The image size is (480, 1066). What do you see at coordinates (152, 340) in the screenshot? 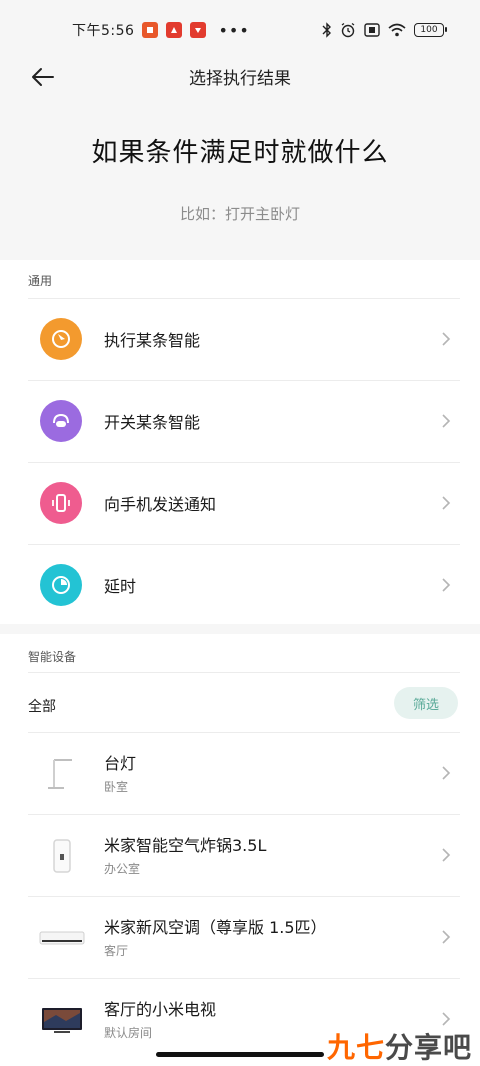
I see `action-label: 执行某条智能` at bounding box center [152, 340].